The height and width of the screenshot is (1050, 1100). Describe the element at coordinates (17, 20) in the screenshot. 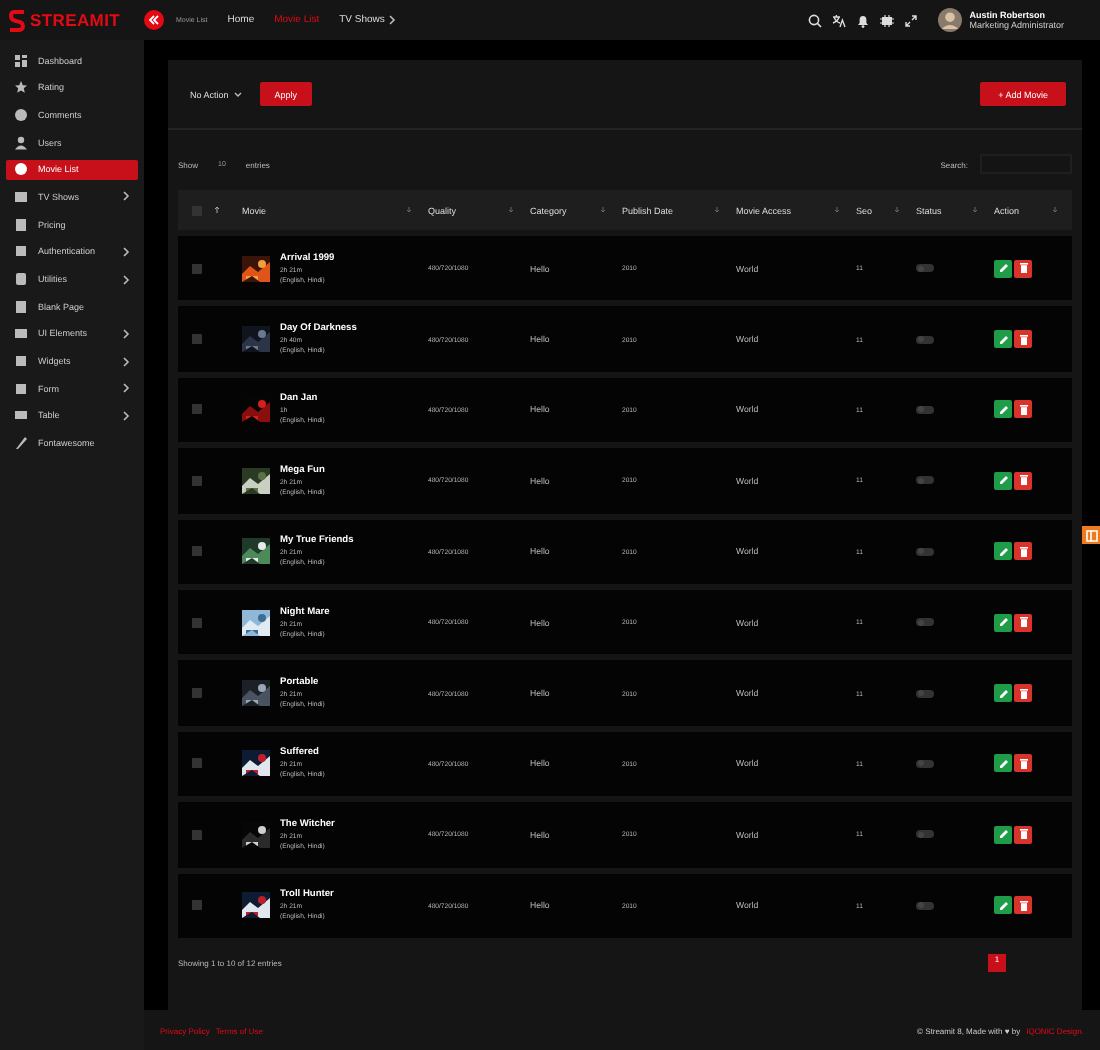

I see `logo-icon` at that location.